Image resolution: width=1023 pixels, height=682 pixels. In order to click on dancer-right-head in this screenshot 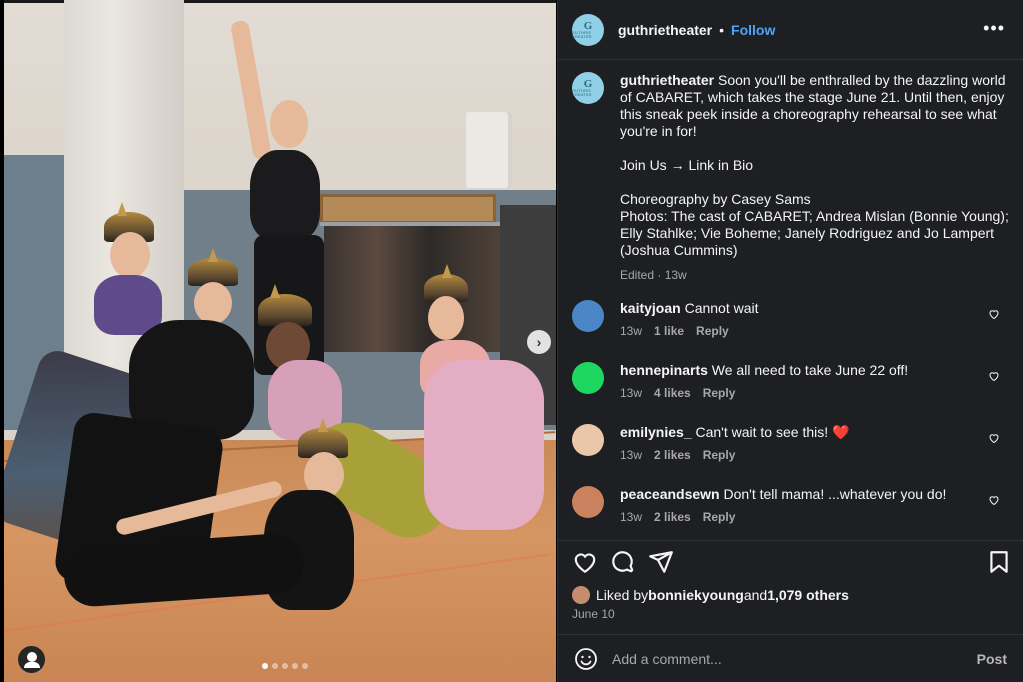, I will do `click(446, 318)`.